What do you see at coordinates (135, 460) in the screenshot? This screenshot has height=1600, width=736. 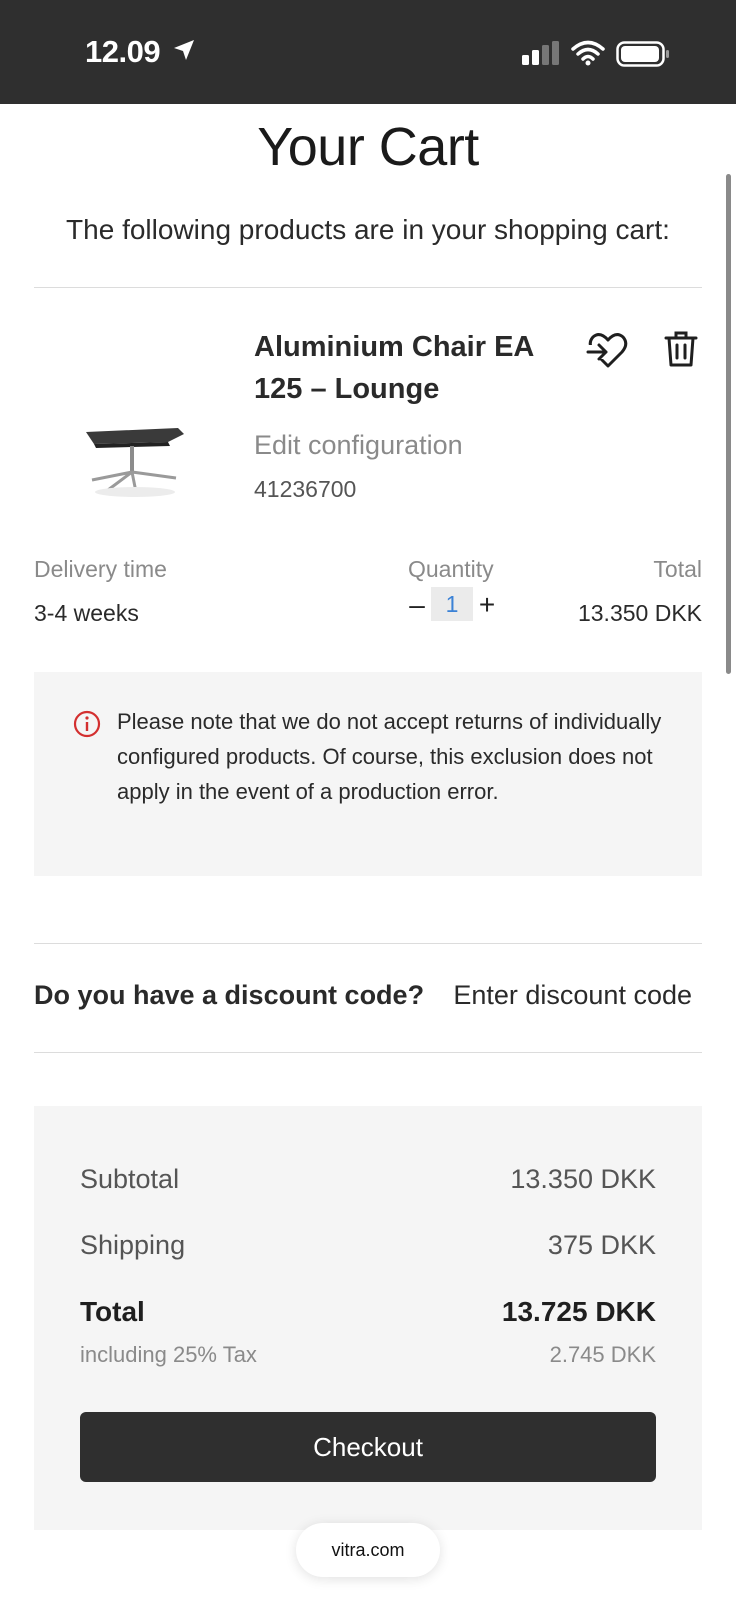 I see `chair-image` at bounding box center [135, 460].